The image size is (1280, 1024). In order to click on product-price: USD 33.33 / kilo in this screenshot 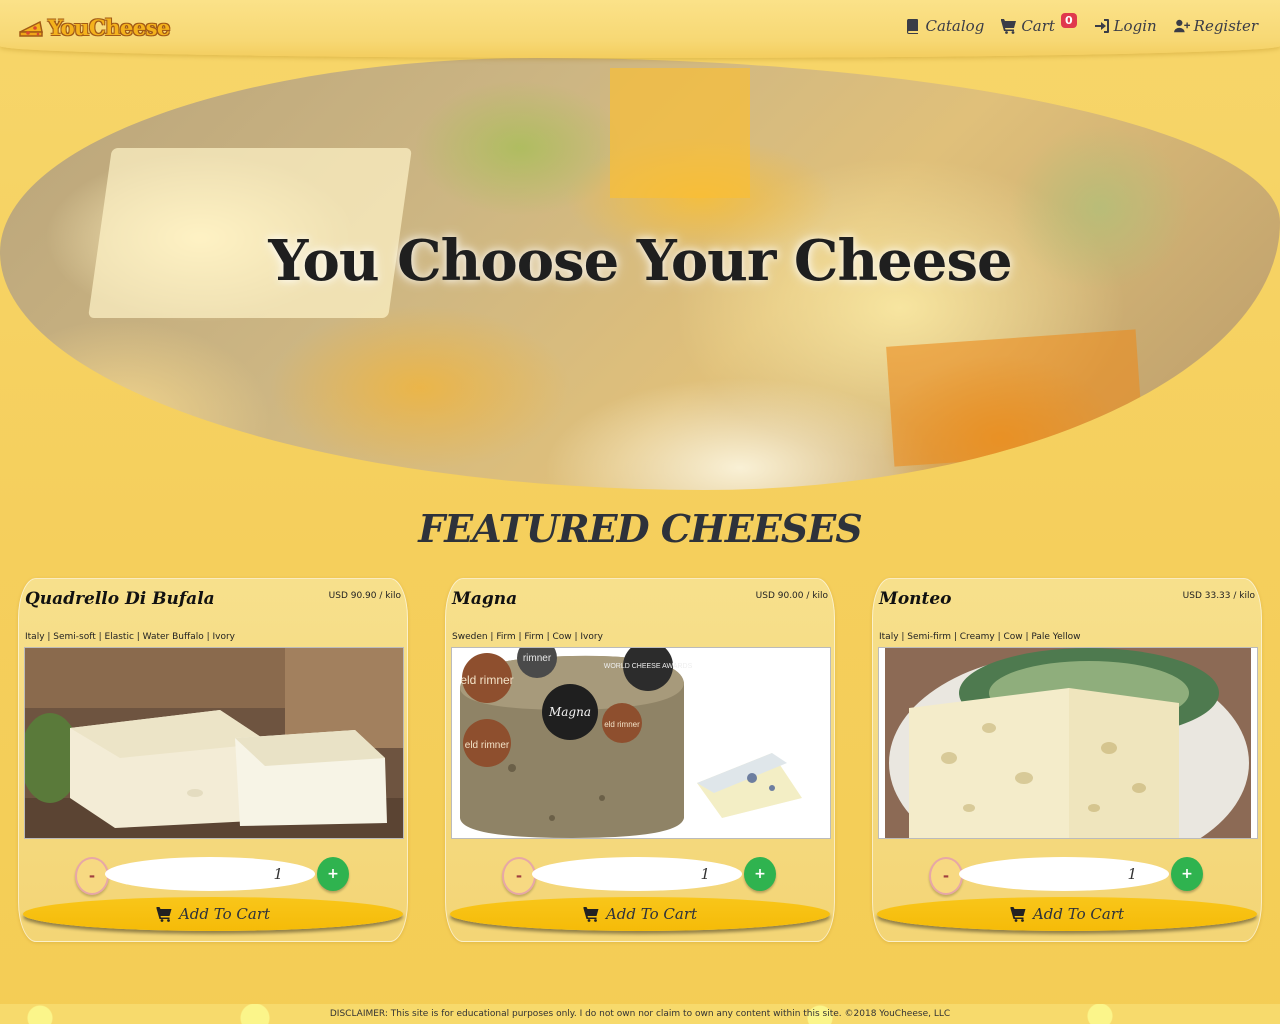, I will do `click(1218, 596)`.